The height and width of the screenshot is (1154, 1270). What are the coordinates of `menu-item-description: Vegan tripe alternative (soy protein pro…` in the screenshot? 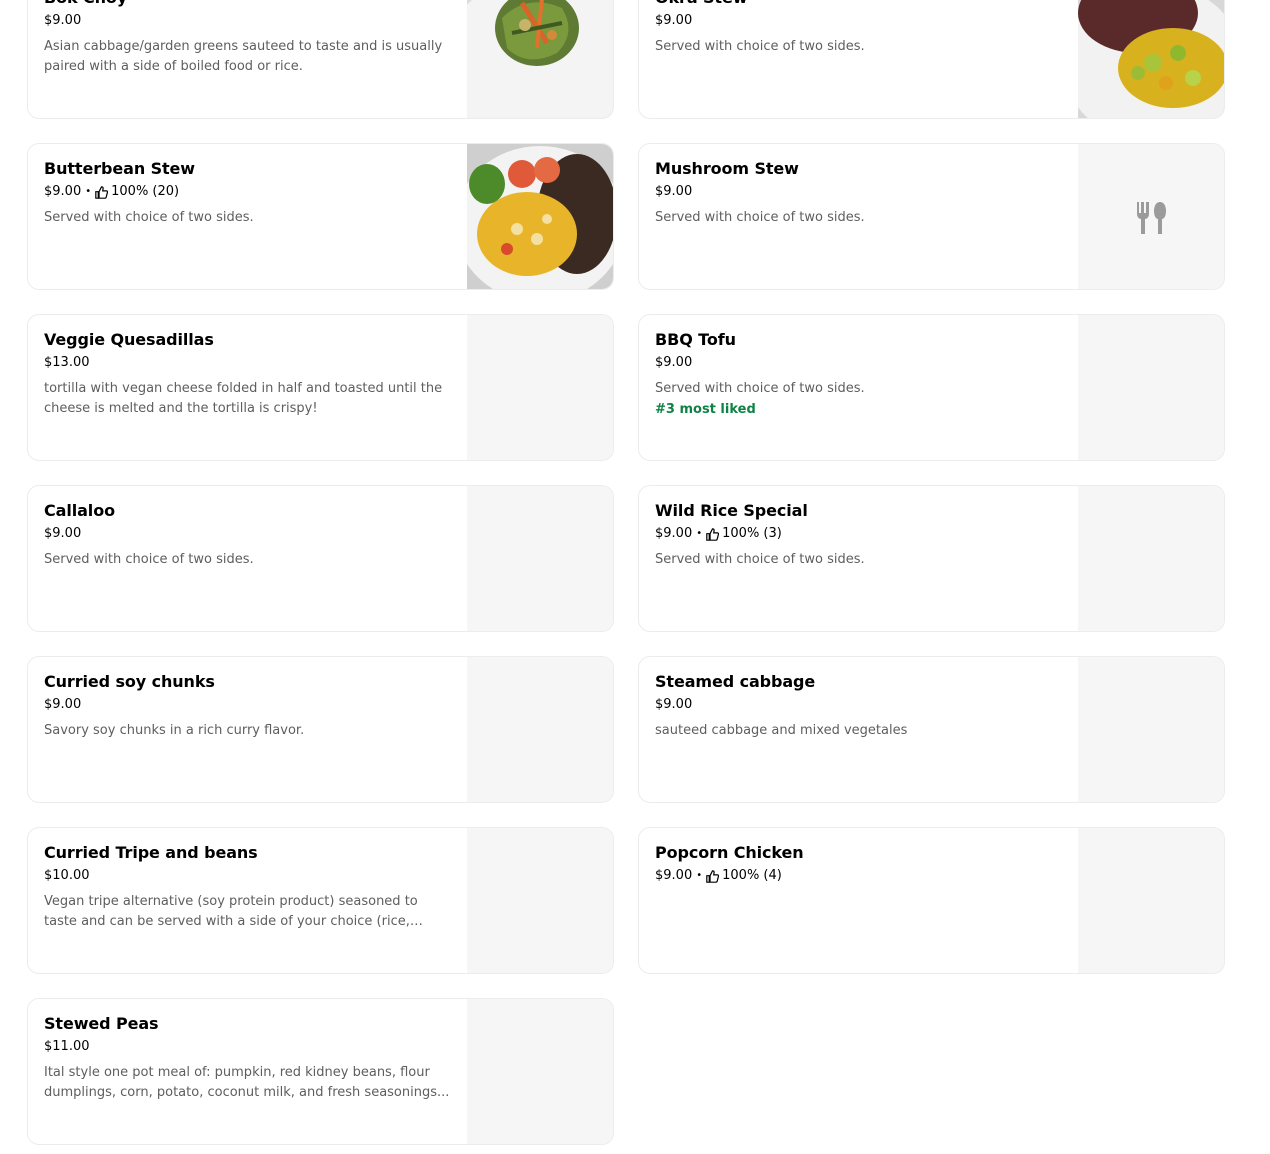 It's located at (231, 911).